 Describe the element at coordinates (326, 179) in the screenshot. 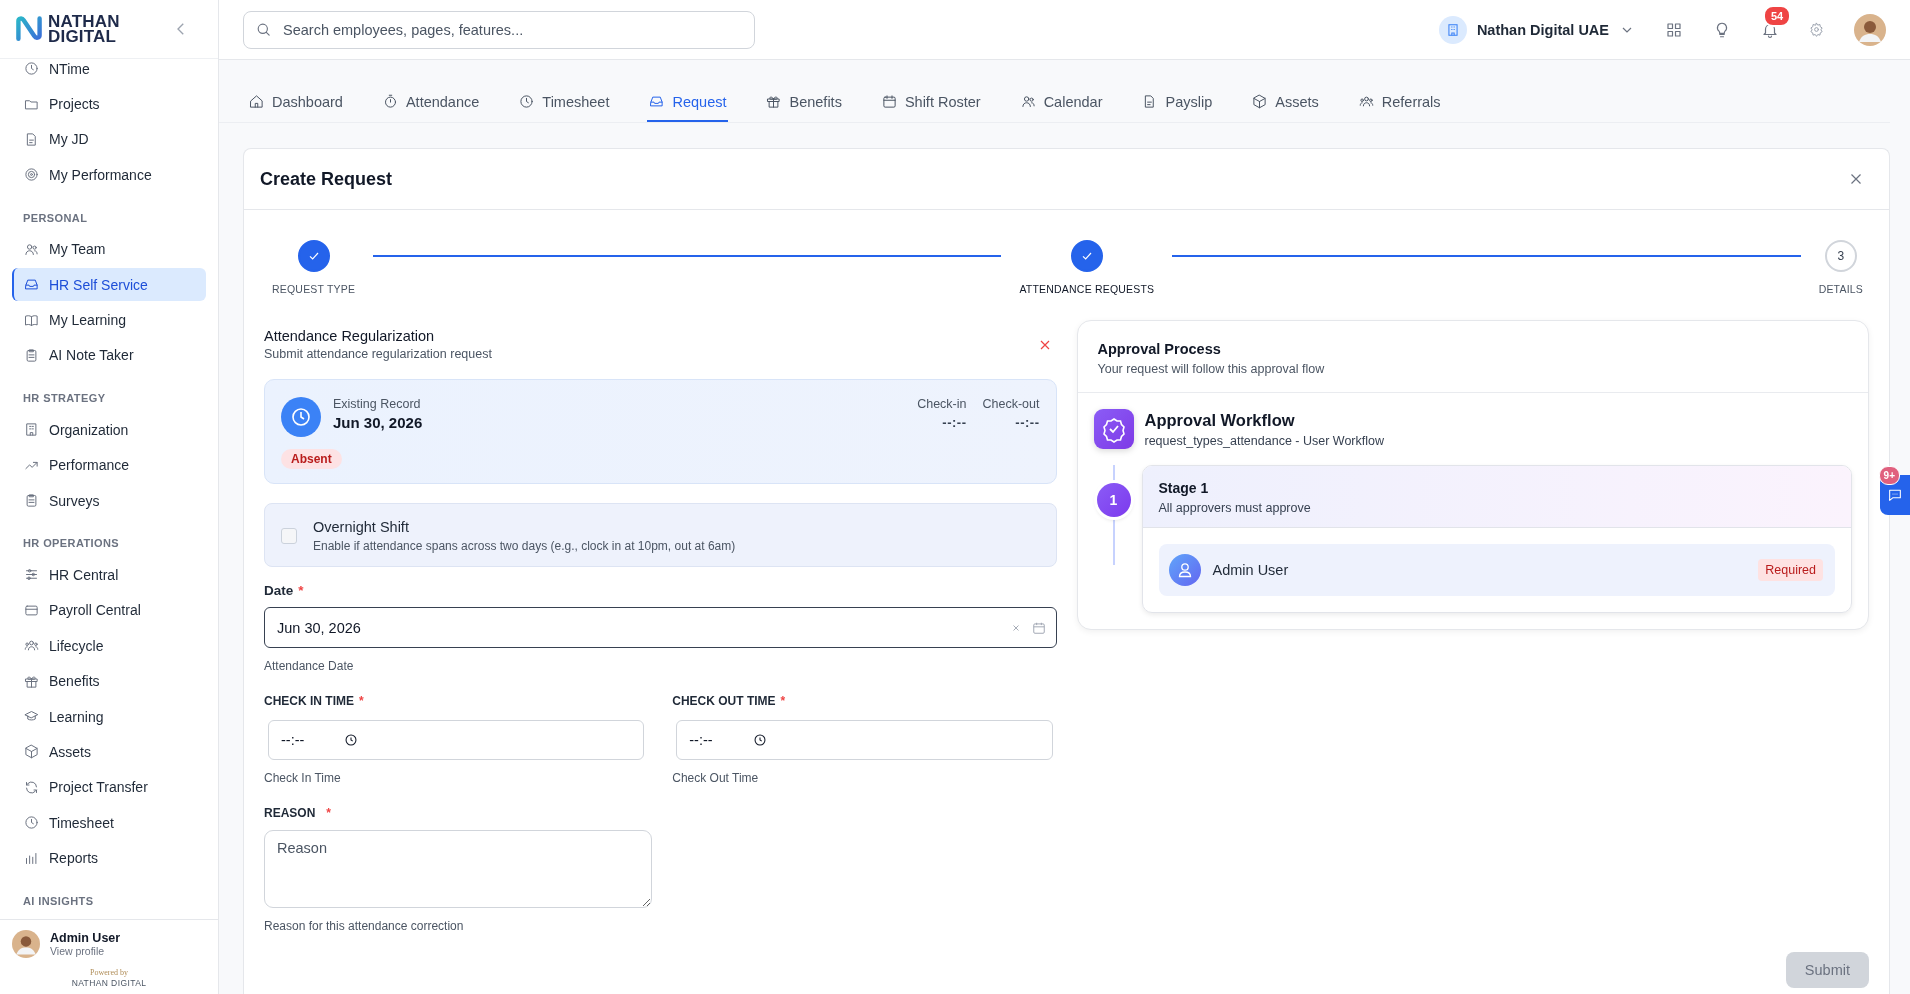

I see `card-title: Create Request` at that location.